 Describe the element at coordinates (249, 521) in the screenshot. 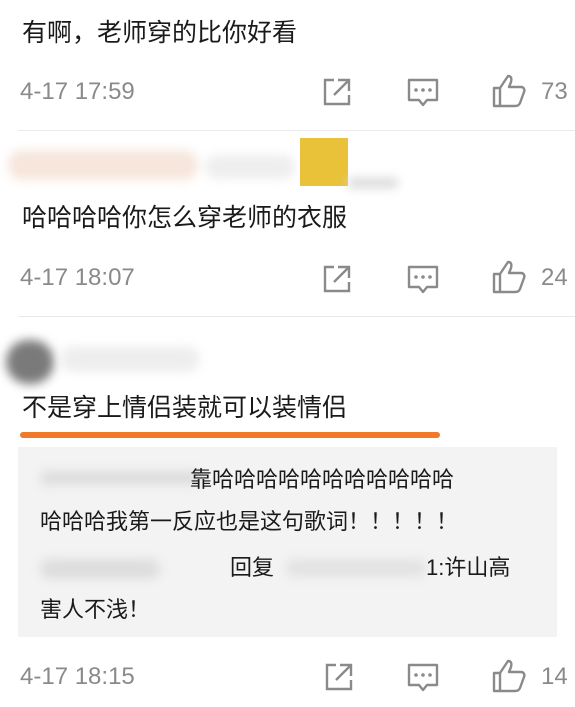

I see `reply-text: 哈哈哈我第一反应也是这句歌词！！！！！` at that location.